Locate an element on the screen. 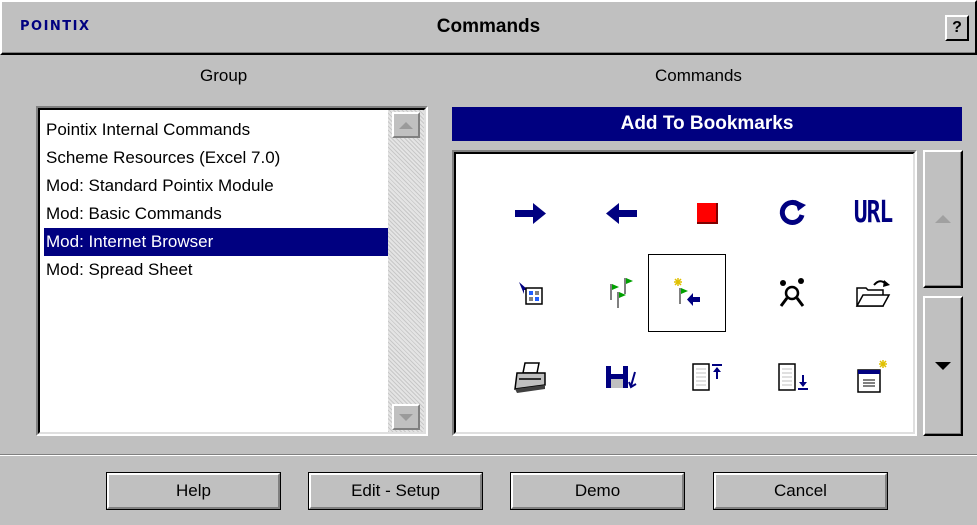 This screenshot has height=525, width=977. demo-button-label: Demo is located at coordinates (597, 491).